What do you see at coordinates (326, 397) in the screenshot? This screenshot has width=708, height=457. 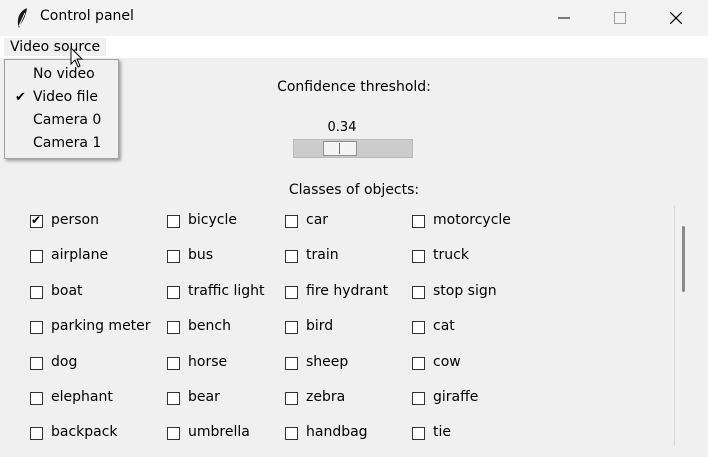 I see `class-label: zebra` at bounding box center [326, 397].